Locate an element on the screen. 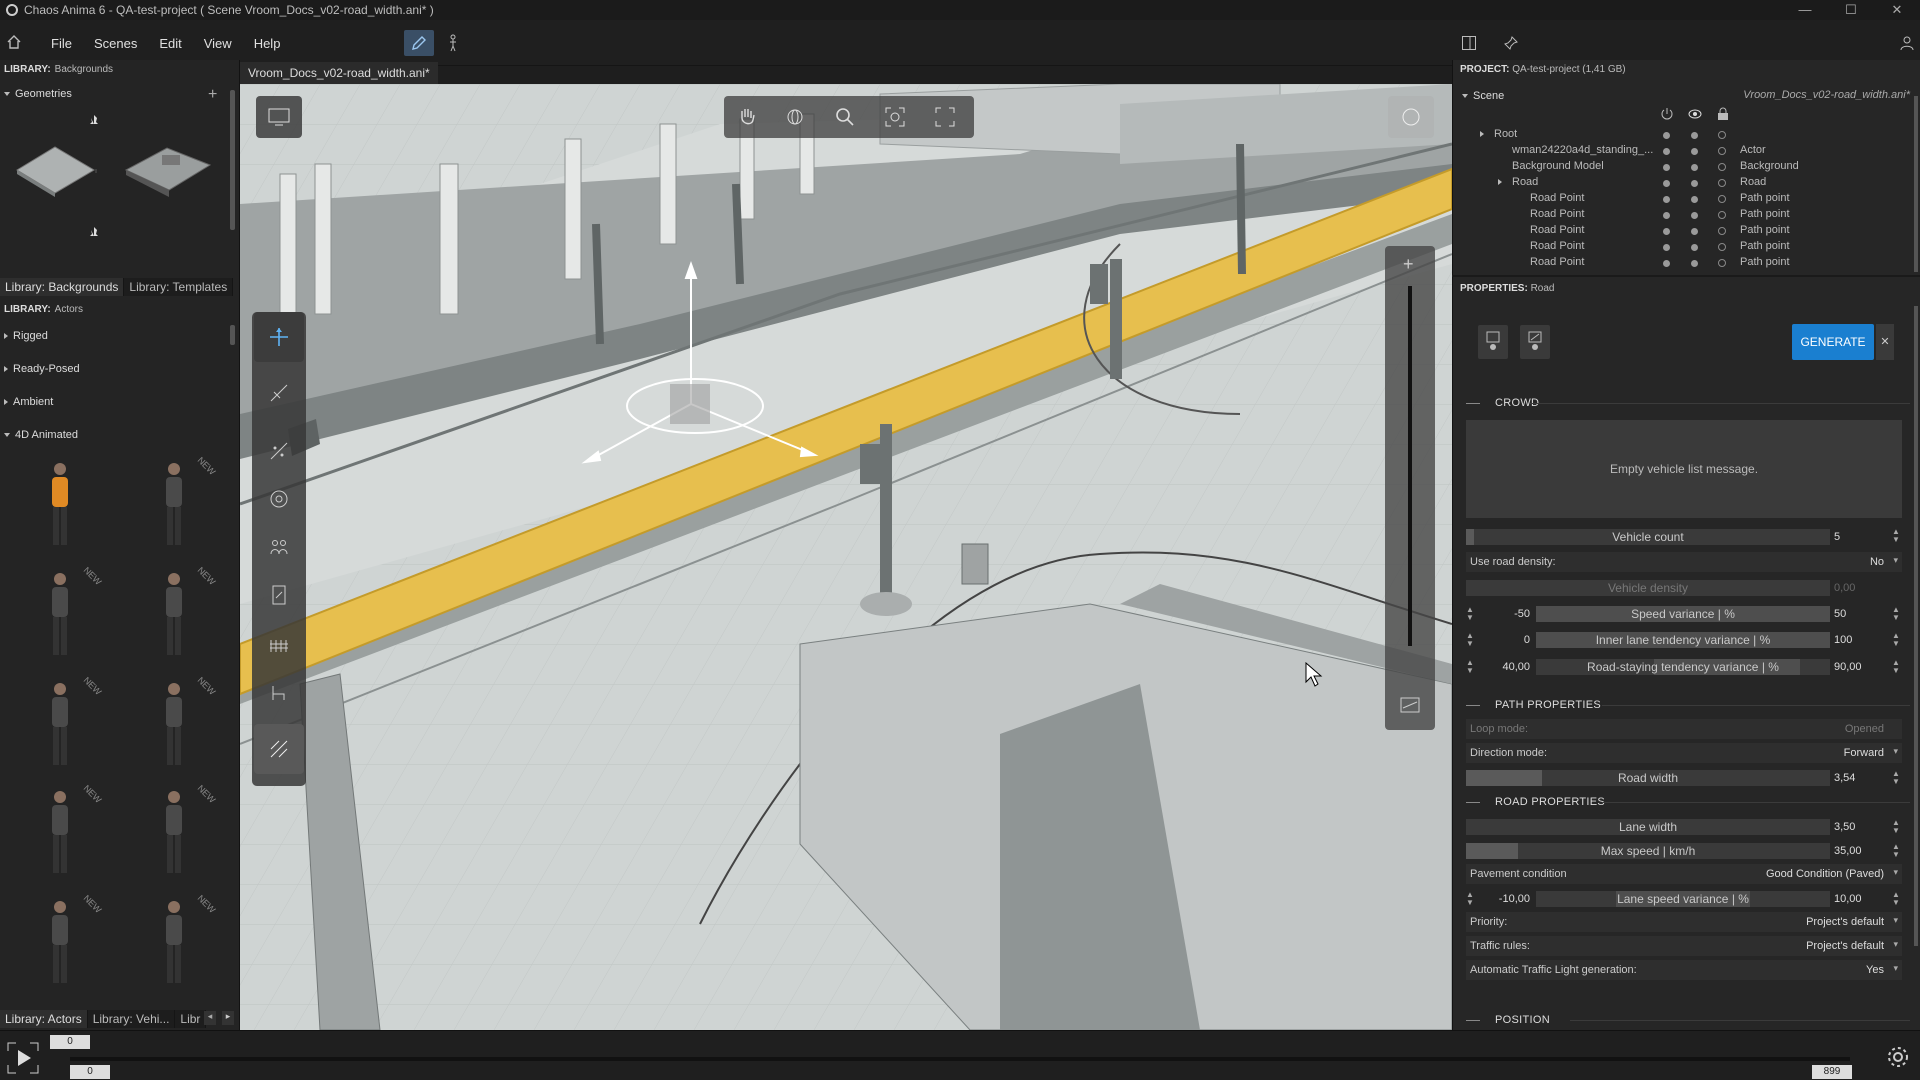 The image size is (1920, 1080). vehicle-density-value: 0,00 is located at coordinates (1861, 588).